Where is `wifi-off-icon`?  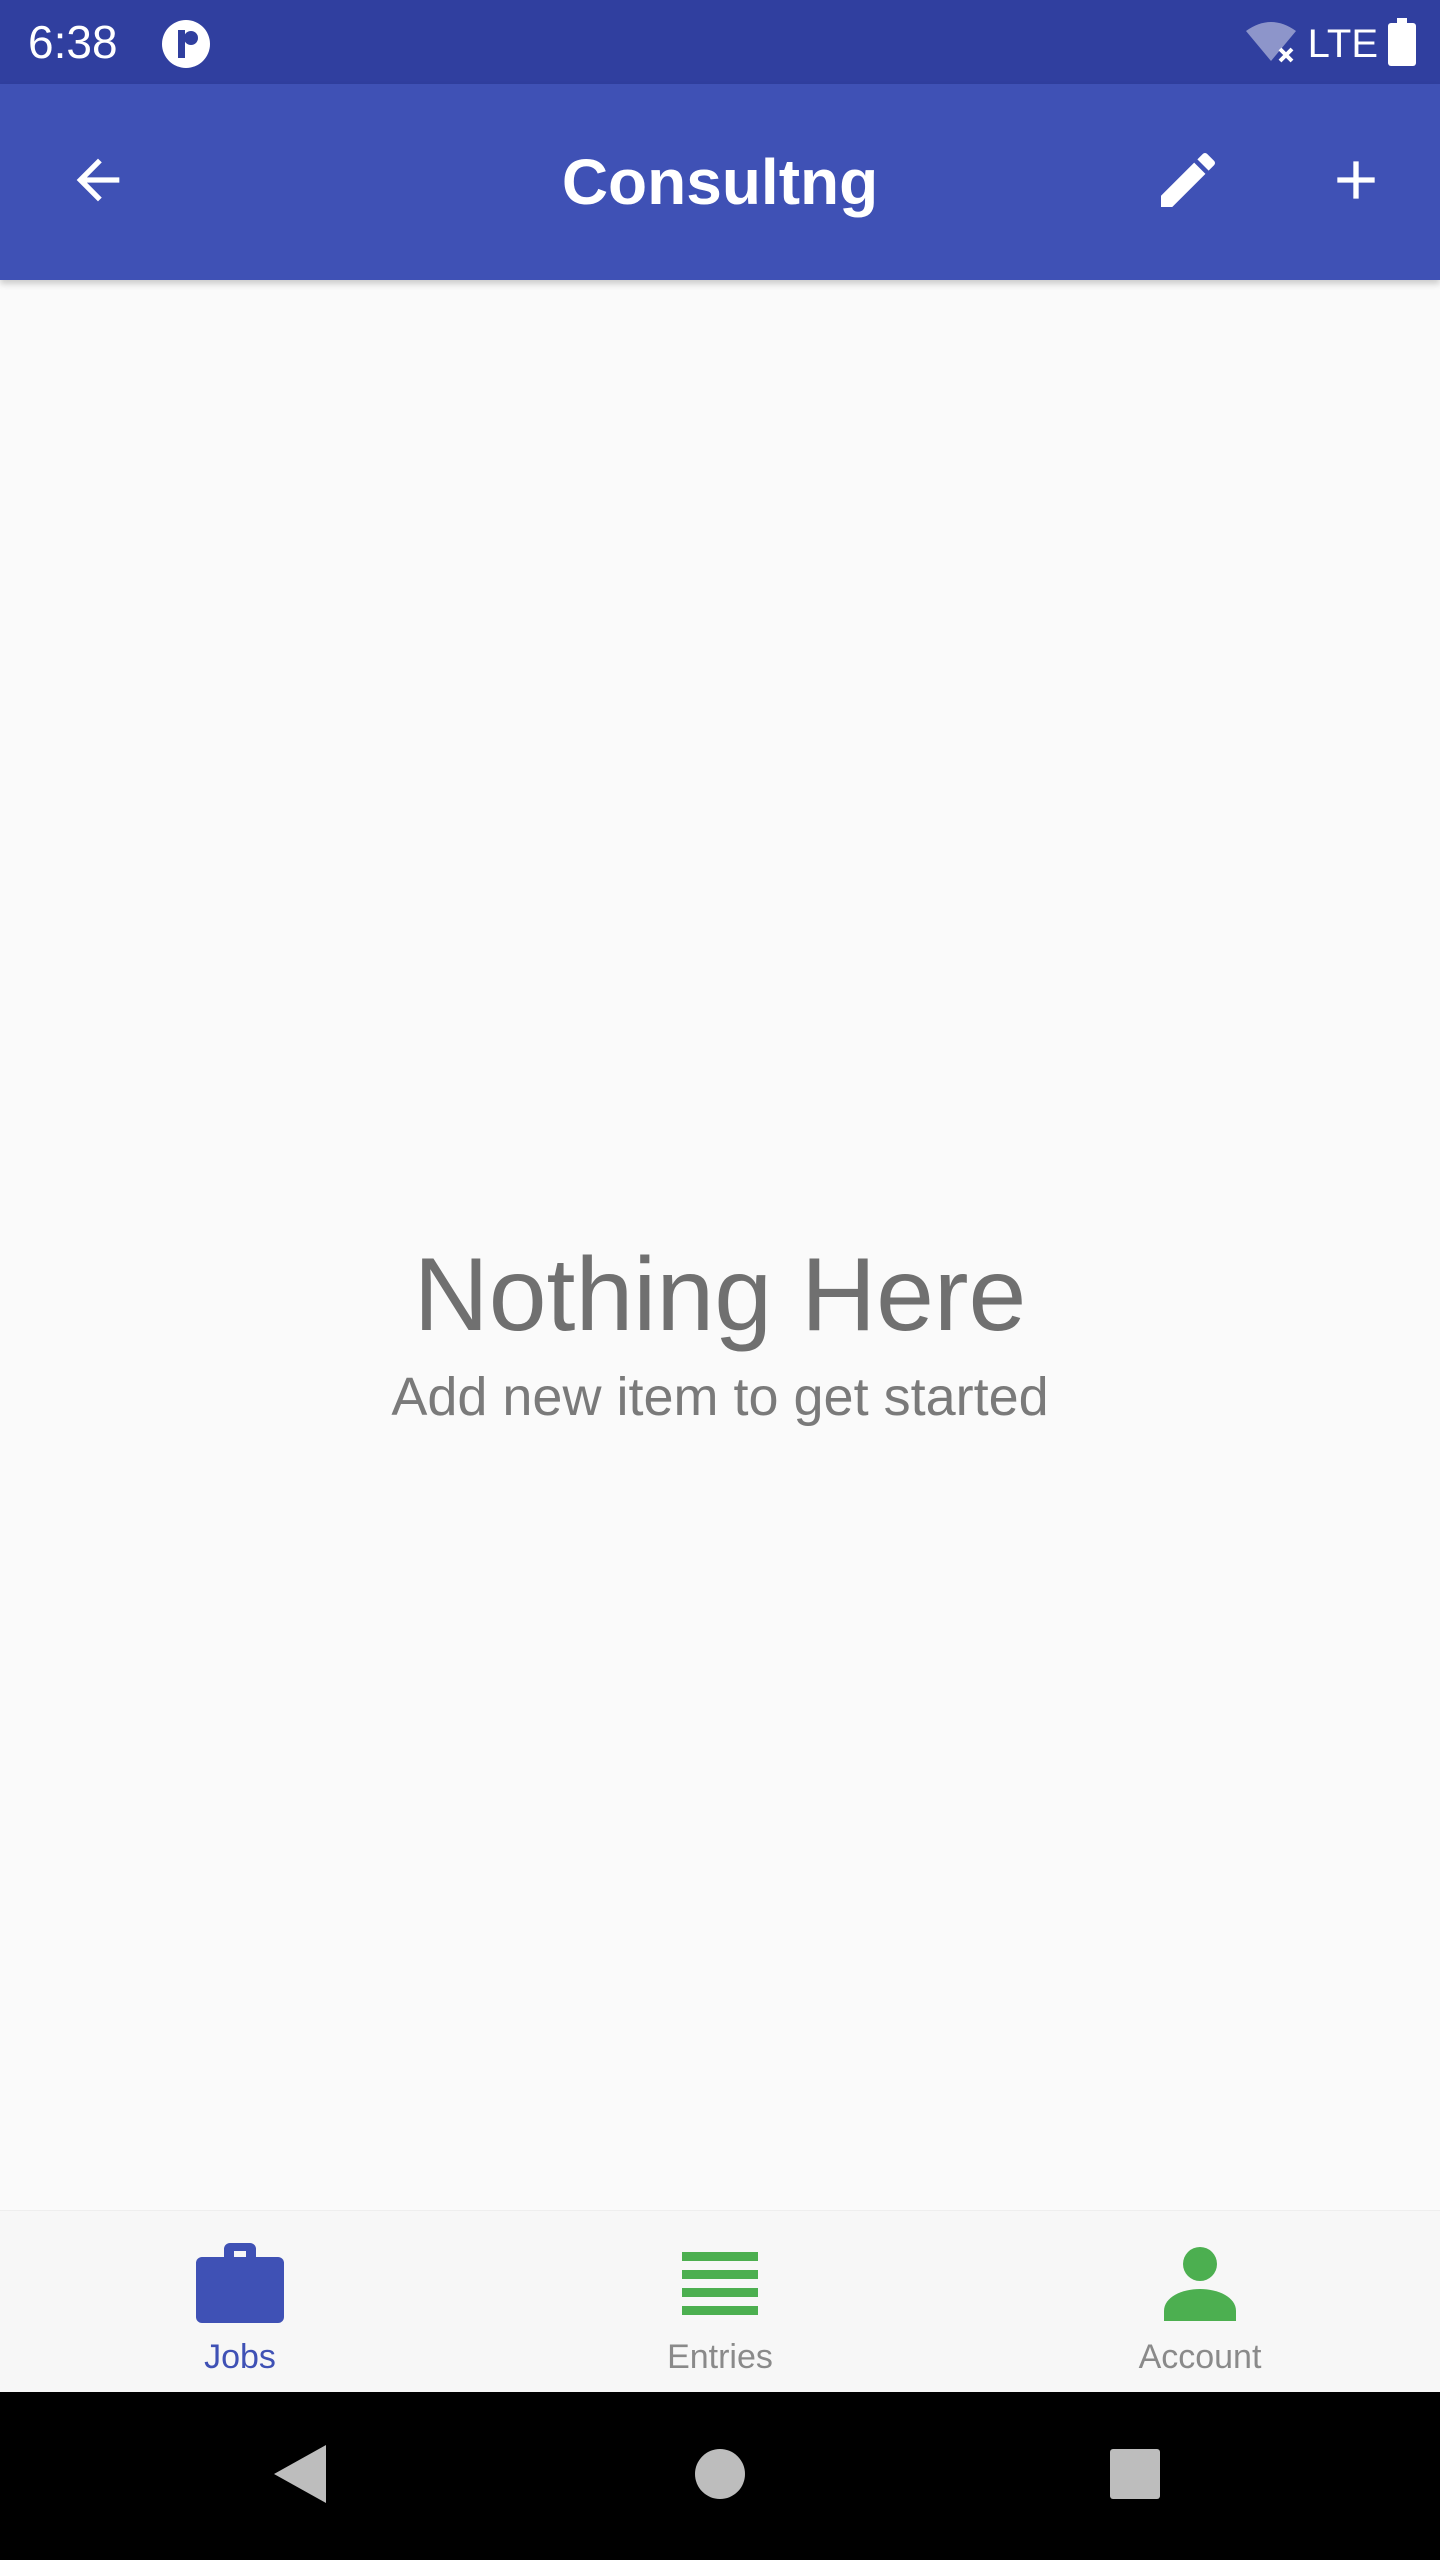
wifi-off-icon is located at coordinates (1271, 44).